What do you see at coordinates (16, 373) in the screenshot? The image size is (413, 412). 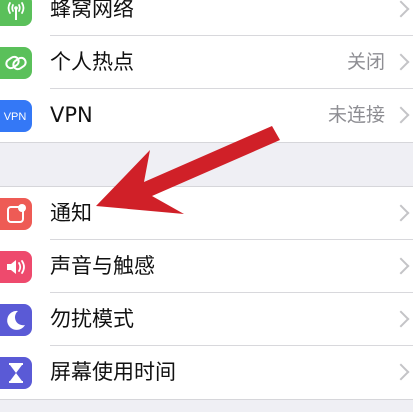 I see `hourglass-icon` at bounding box center [16, 373].